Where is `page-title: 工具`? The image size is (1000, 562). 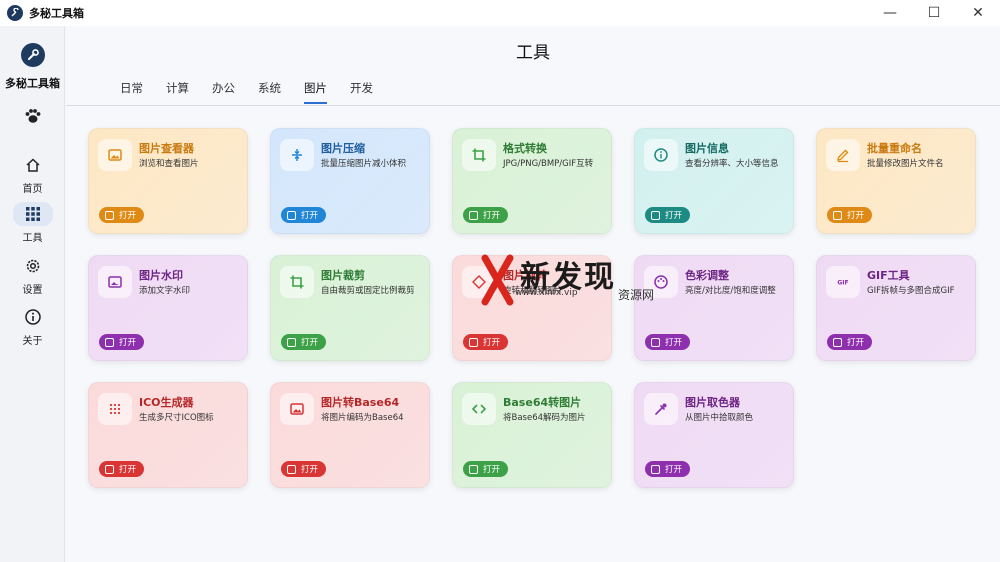
page-title: 工具 is located at coordinates (533, 53).